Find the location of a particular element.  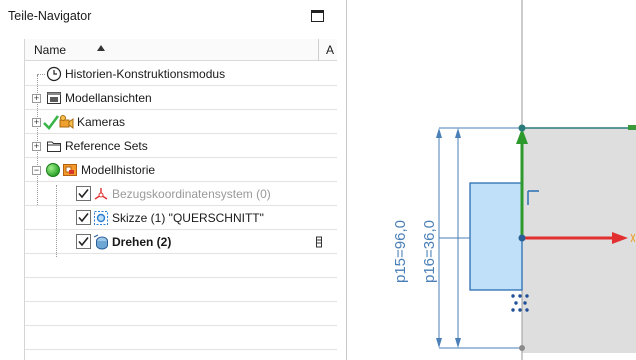

datum-csys-icon is located at coordinates (101, 194).